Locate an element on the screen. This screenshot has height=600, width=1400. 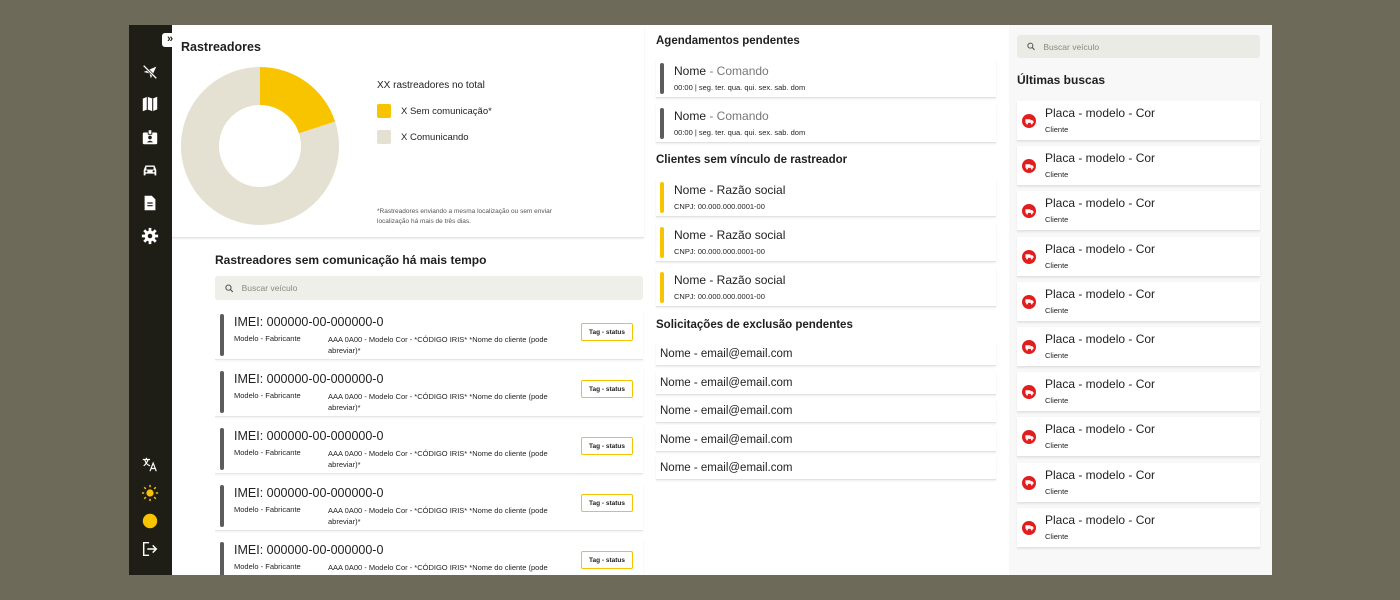
vehicle-search-input is located at coordinates (442, 288).